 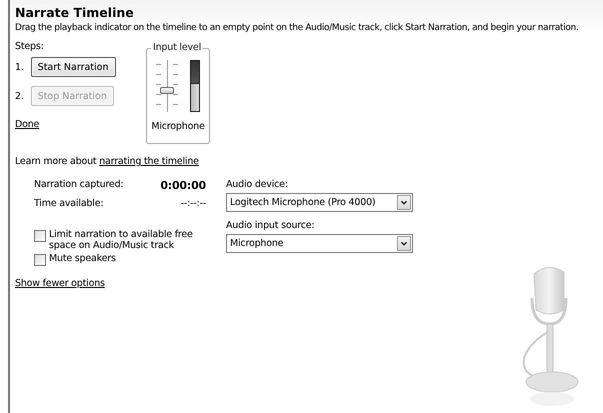 I want to click on learn-more-text: Learn more about, so click(x=56, y=161).